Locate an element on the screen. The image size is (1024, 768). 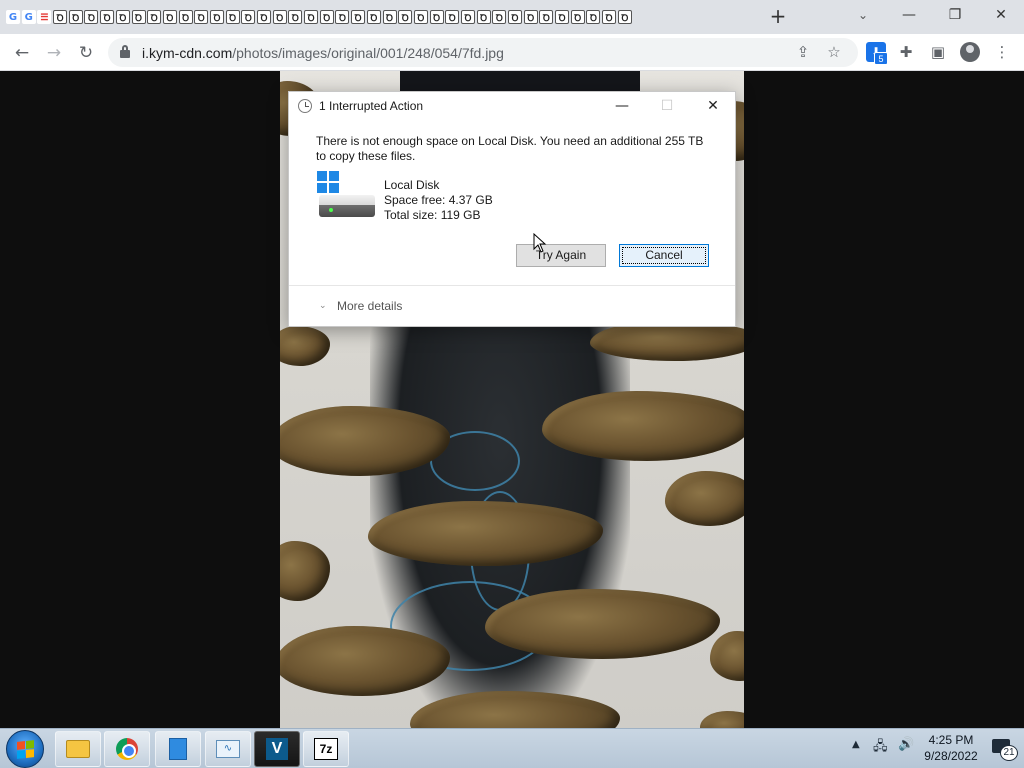
network-icon: 🖧 is located at coordinates (880, 748).